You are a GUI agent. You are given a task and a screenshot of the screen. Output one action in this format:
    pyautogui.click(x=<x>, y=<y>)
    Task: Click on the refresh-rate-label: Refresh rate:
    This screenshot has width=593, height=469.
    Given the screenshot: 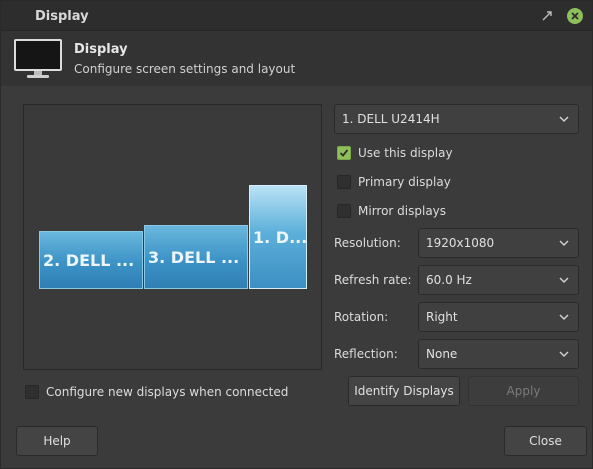 What is the action you would take?
    pyautogui.click(x=373, y=280)
    